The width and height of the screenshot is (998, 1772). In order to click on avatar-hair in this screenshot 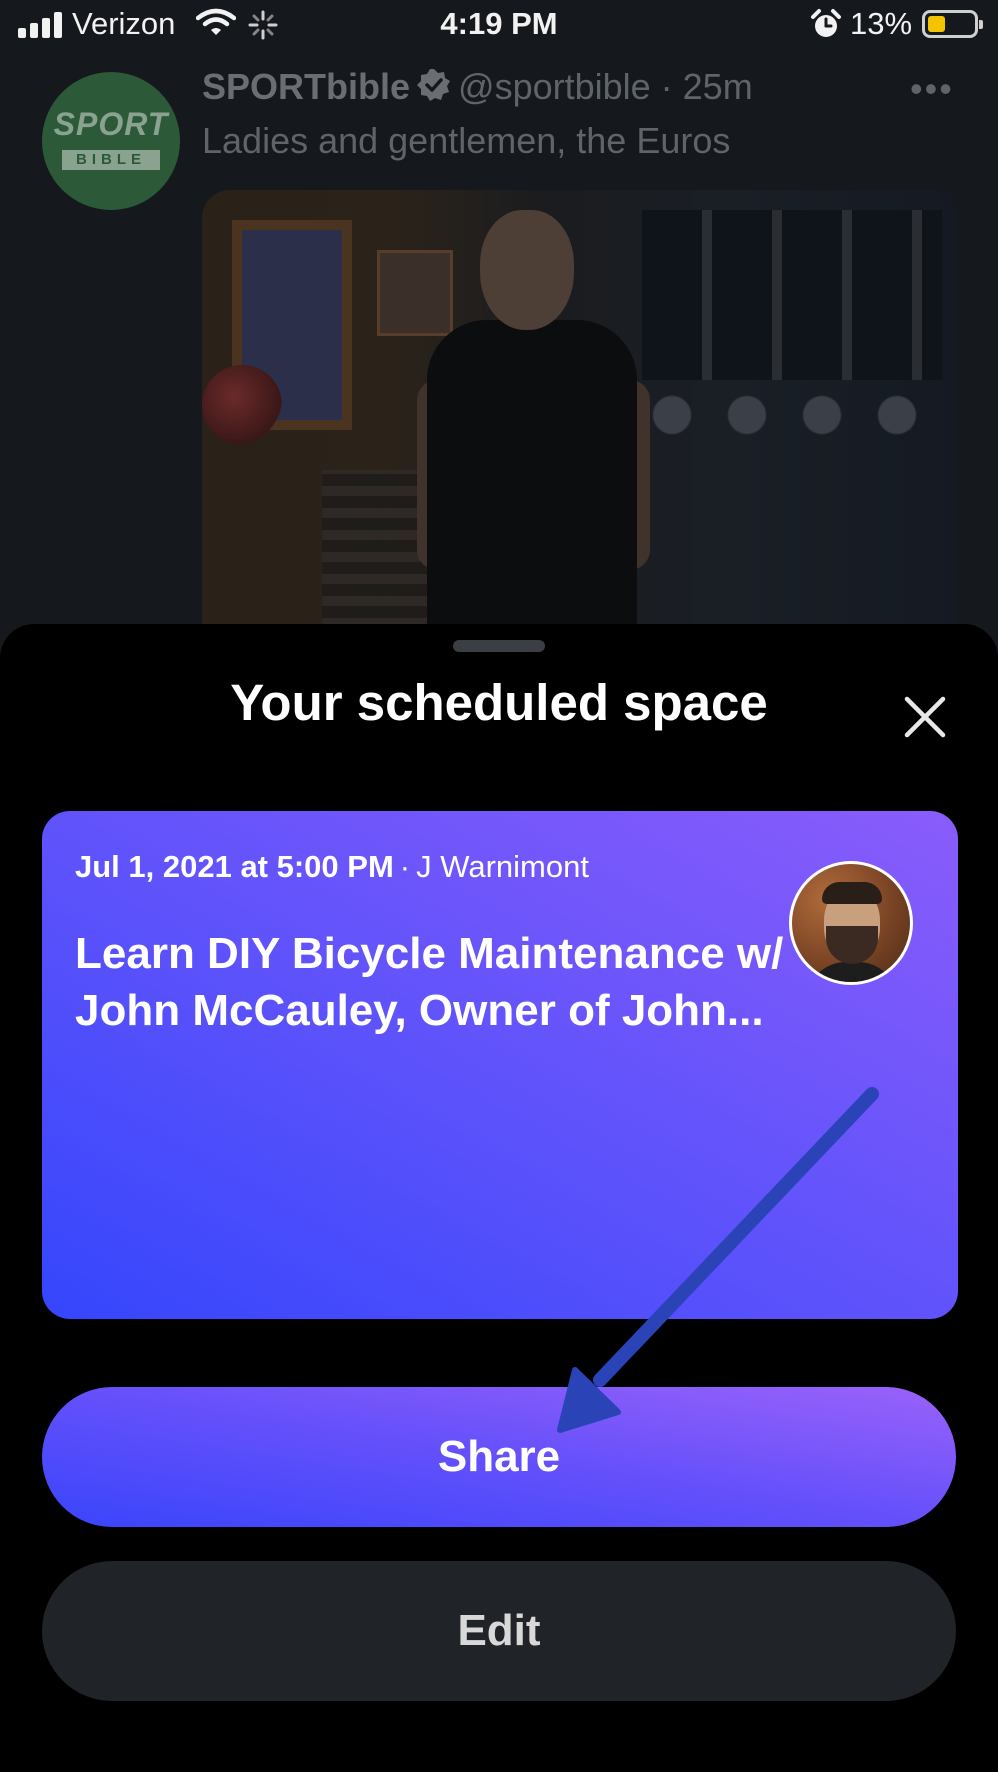, I will do `click(852, 893)`.